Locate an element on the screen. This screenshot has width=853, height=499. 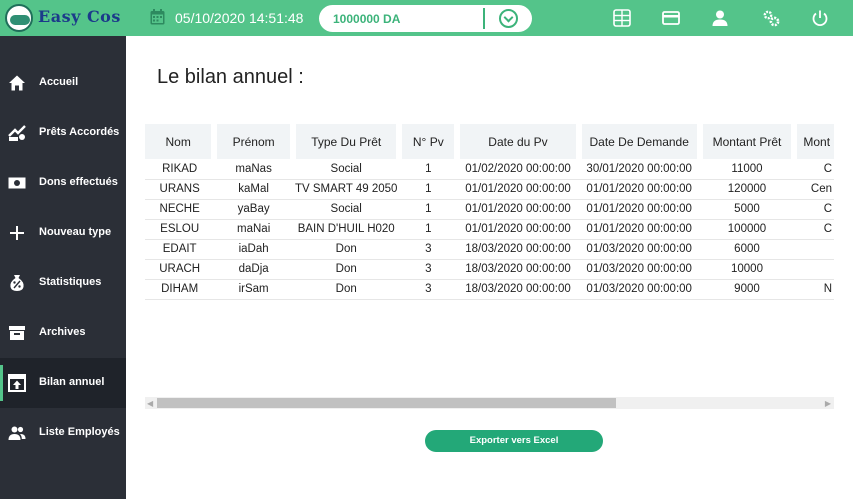
column-header-prenom: Prénom is located at coordinates (252, 141).